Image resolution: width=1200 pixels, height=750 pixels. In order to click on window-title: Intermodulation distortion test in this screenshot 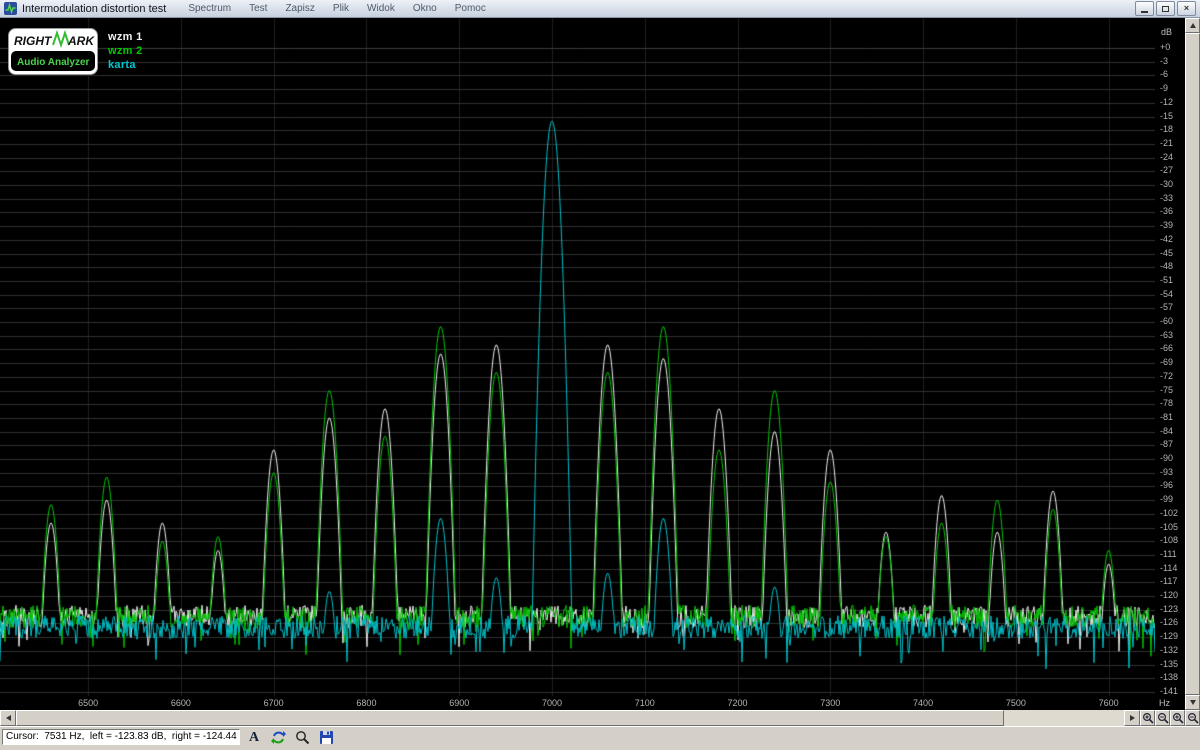, I will do `click(94, 8)`.